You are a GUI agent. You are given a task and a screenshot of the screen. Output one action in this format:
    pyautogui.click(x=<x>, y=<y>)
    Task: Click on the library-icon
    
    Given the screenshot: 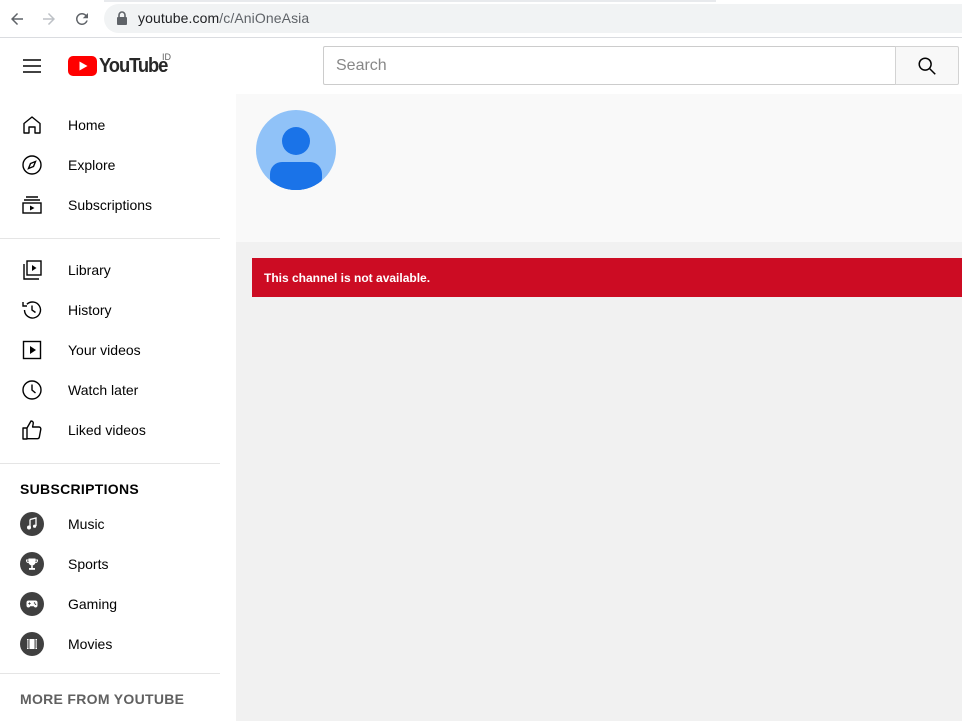 What is the action you would take?
    pyautogui.click(x=32, y=270)
    